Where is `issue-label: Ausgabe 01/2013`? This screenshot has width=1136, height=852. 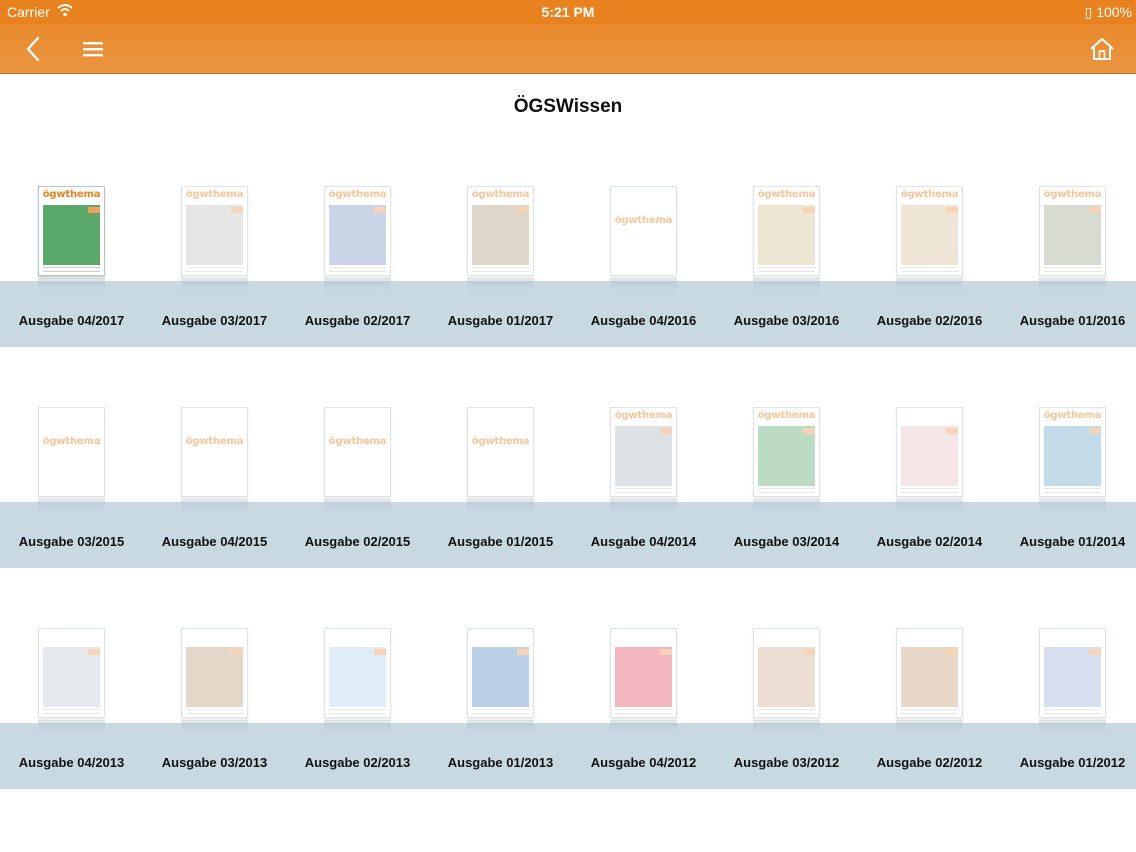
issue-label: Ausgabe 01/2013 is located at coordinates (500, 762).